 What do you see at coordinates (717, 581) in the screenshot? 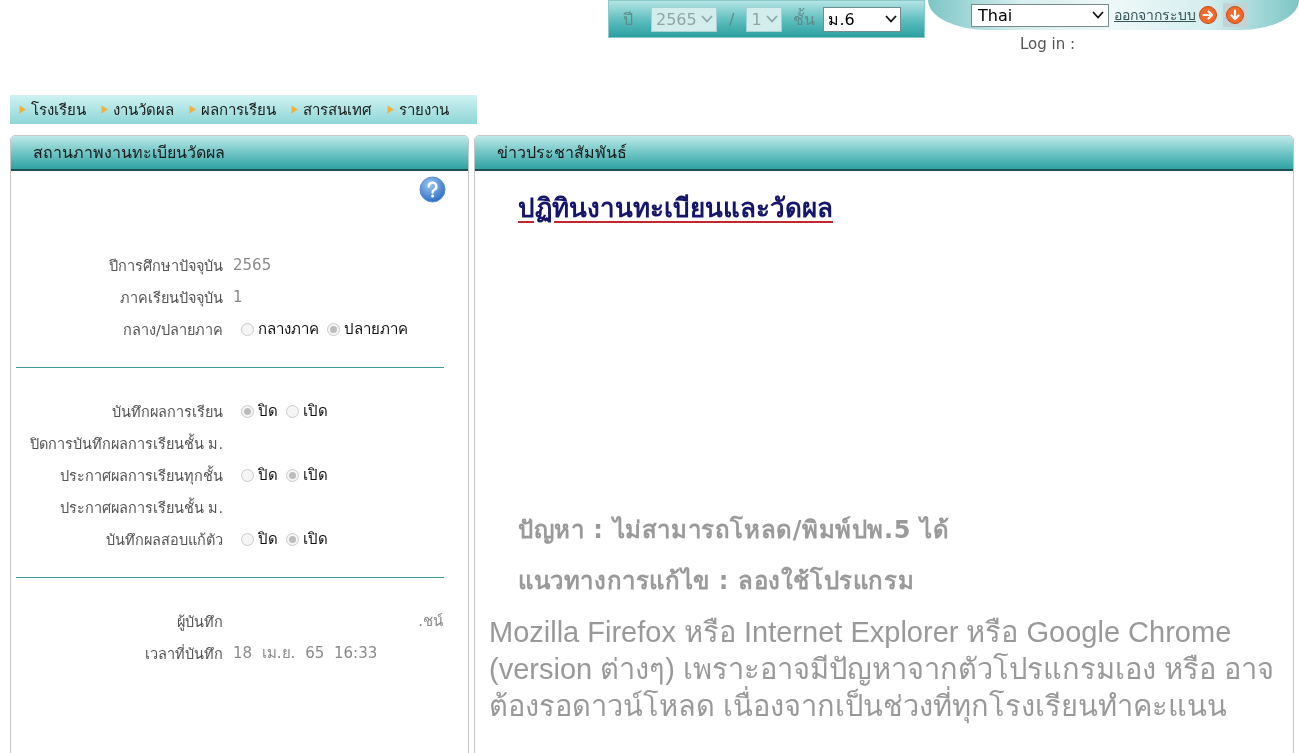
I see `solution-text: แนวทางการแก้ไข : ลองใช้โปรแกรม` at bounding box center [717, 581].